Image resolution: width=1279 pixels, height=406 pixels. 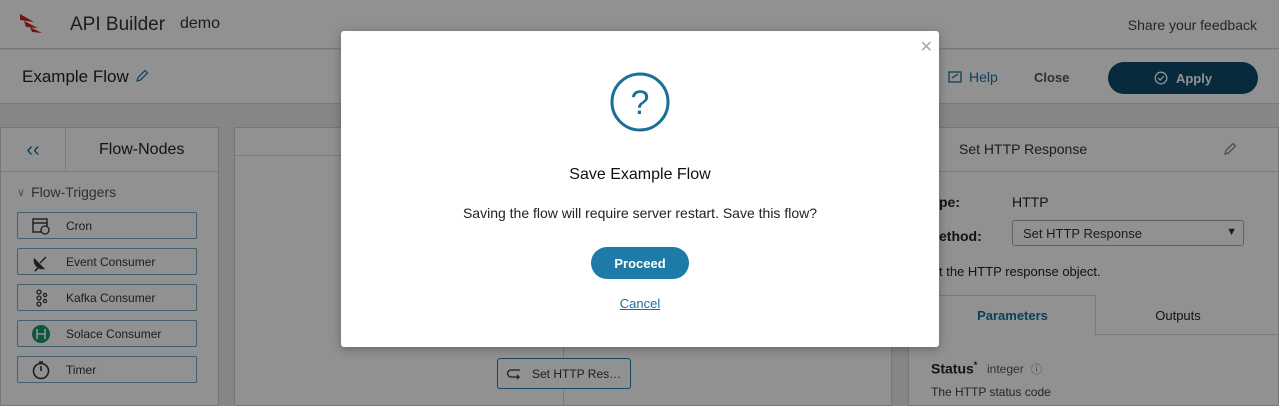 I want to click on dialog-title: Save Example Flow, so click(x=640, y=174).